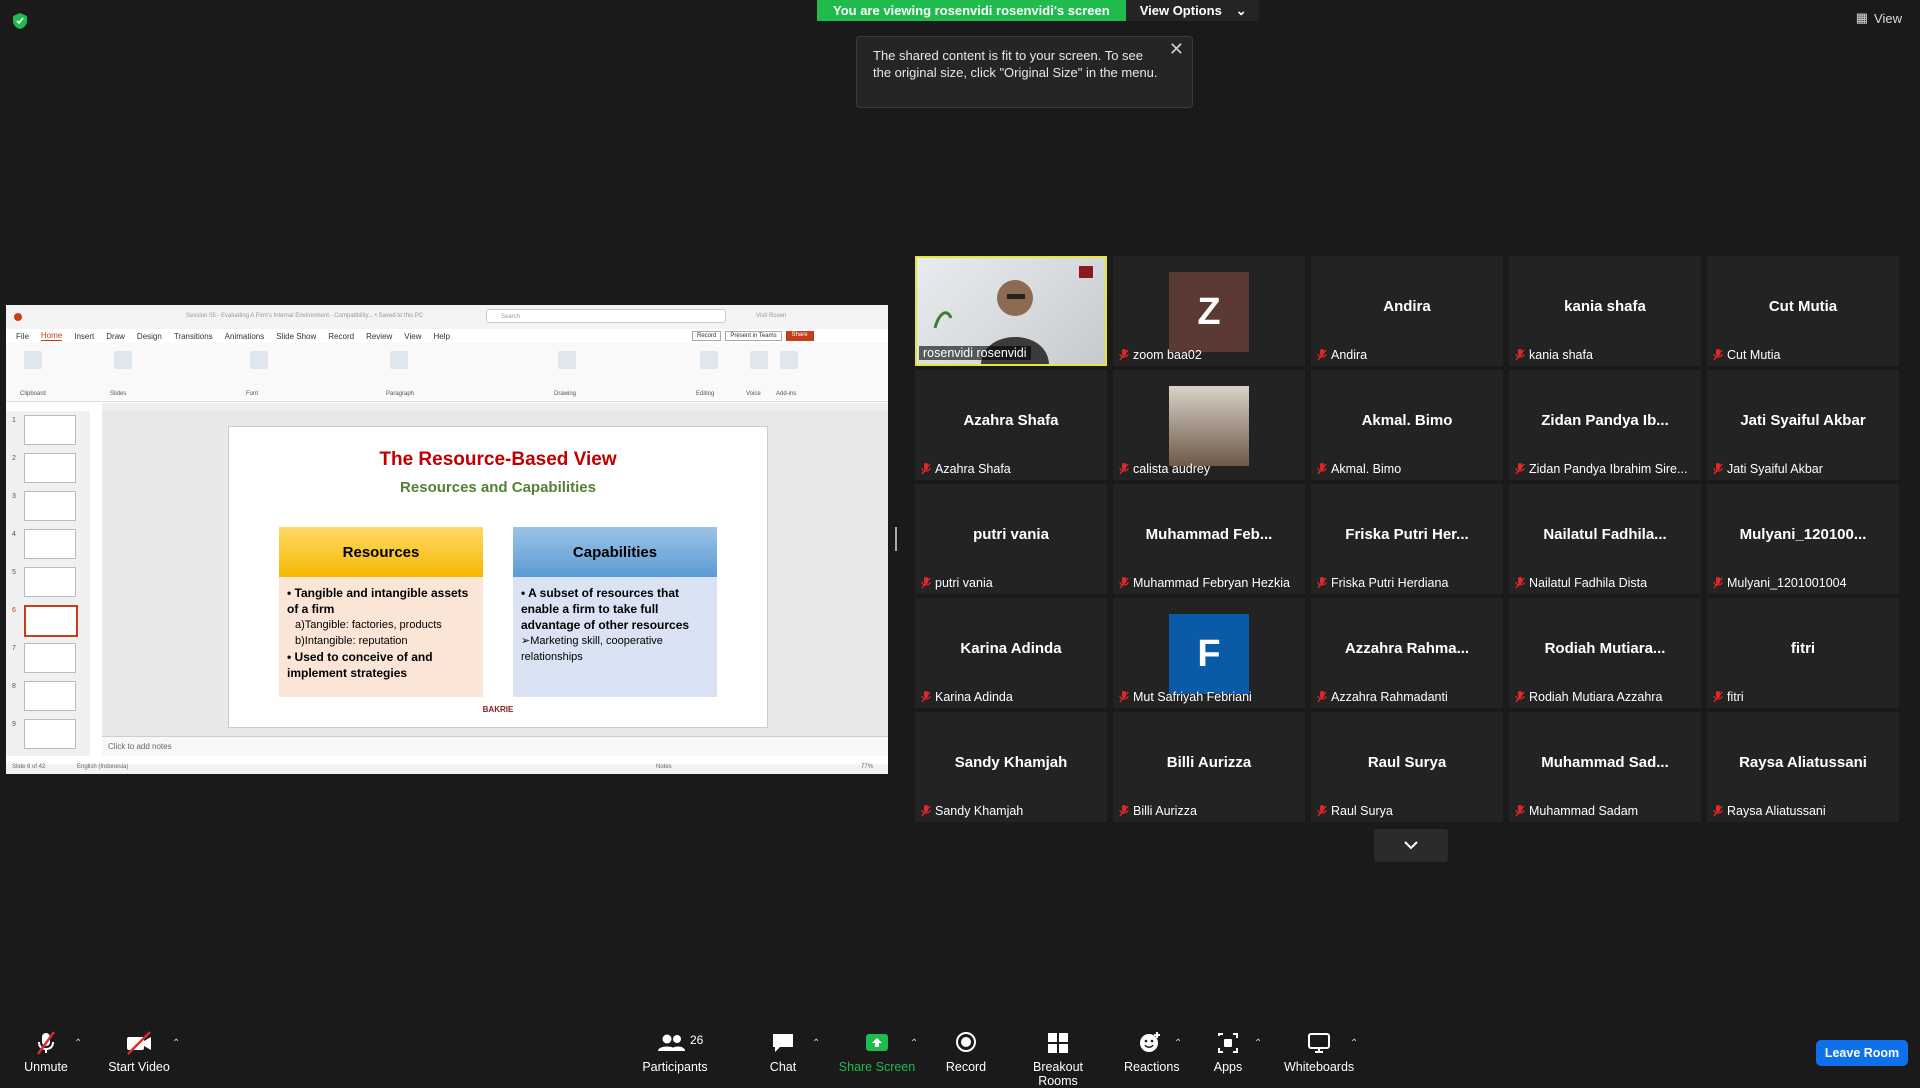 The height and width of the screenshot is (1088, 1920). I want to click on ppt-menu-item: Design, so click(149, 336).